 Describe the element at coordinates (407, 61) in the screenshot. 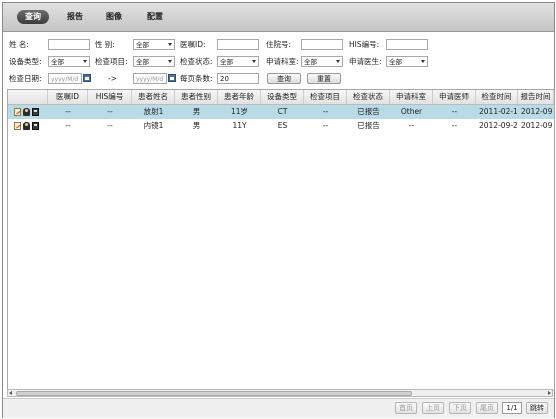

I see `apply-doctor-select: 全部` at that location.